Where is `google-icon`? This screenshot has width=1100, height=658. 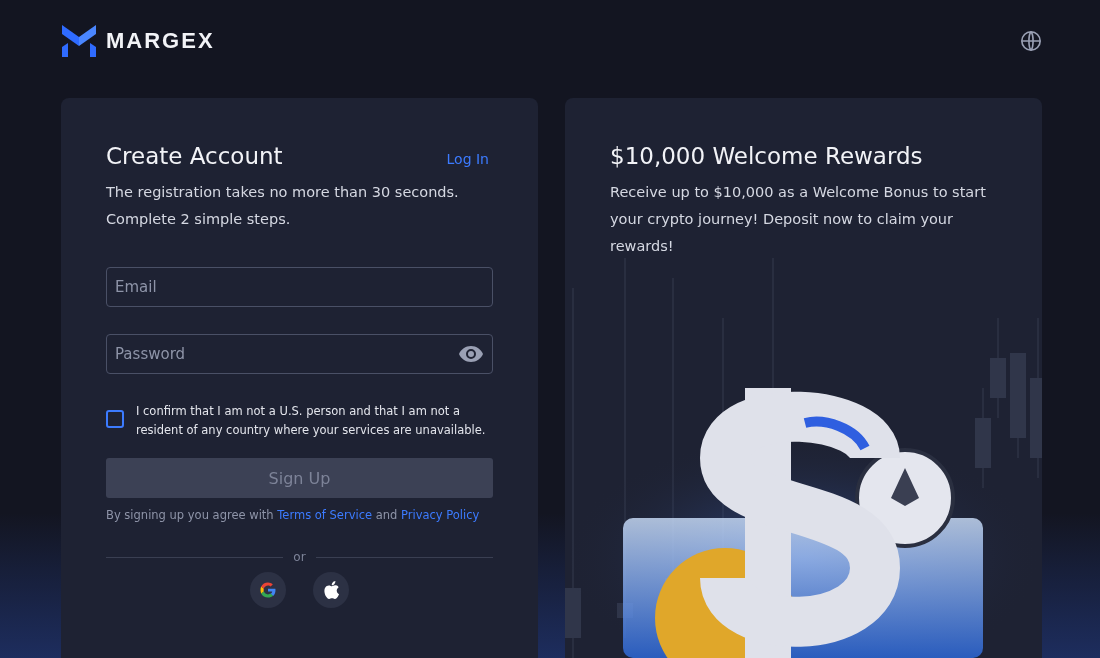
google-icon is located at coordinates (268, 590).